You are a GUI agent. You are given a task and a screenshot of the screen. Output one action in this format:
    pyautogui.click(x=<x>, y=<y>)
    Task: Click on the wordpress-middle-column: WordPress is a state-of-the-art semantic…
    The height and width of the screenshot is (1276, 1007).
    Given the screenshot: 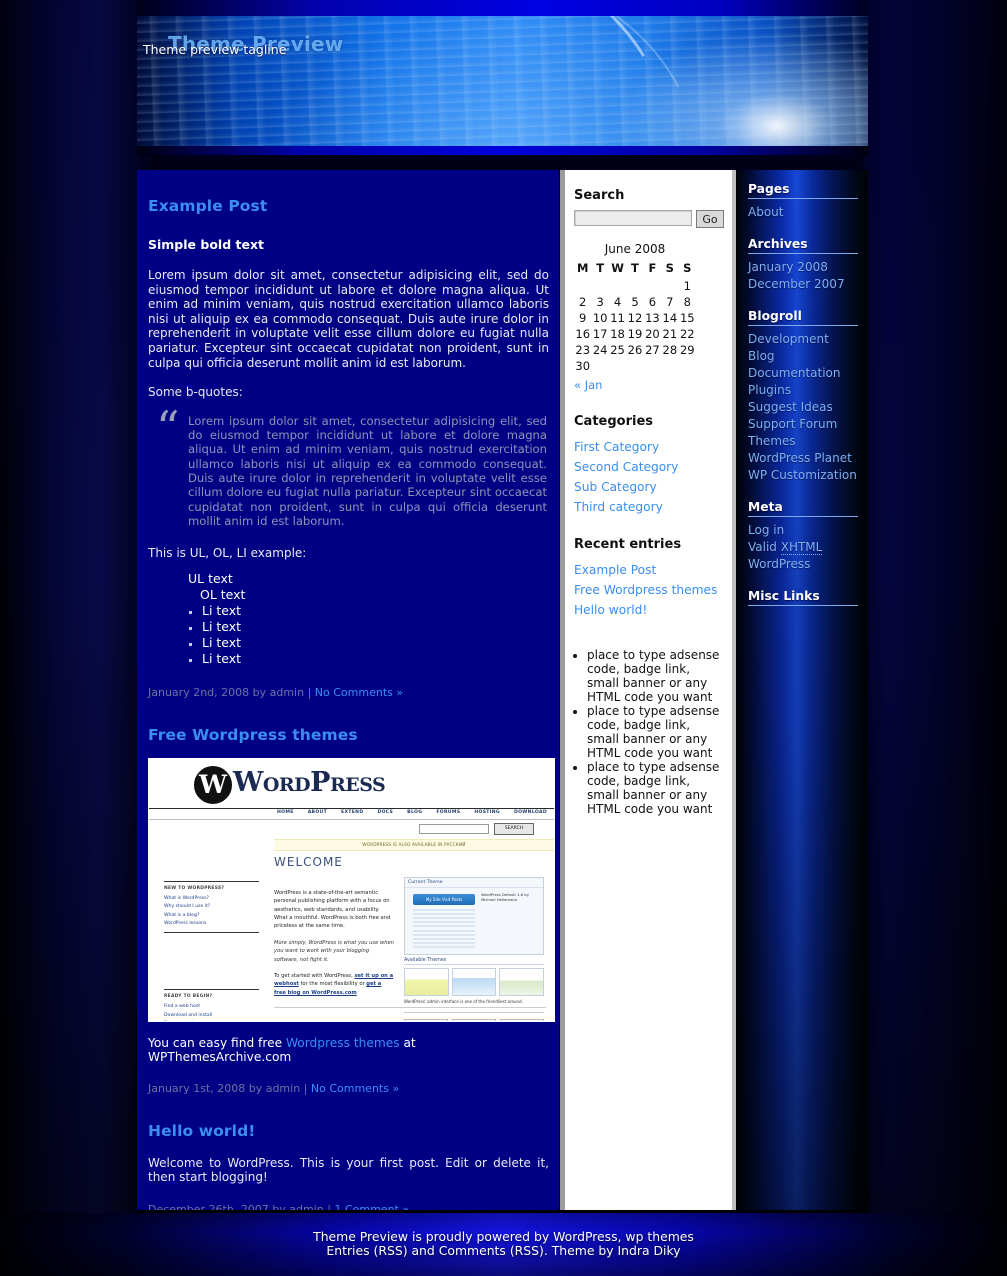 What is the action you would take?
    pyautogui.click(x=334, y=943)
    